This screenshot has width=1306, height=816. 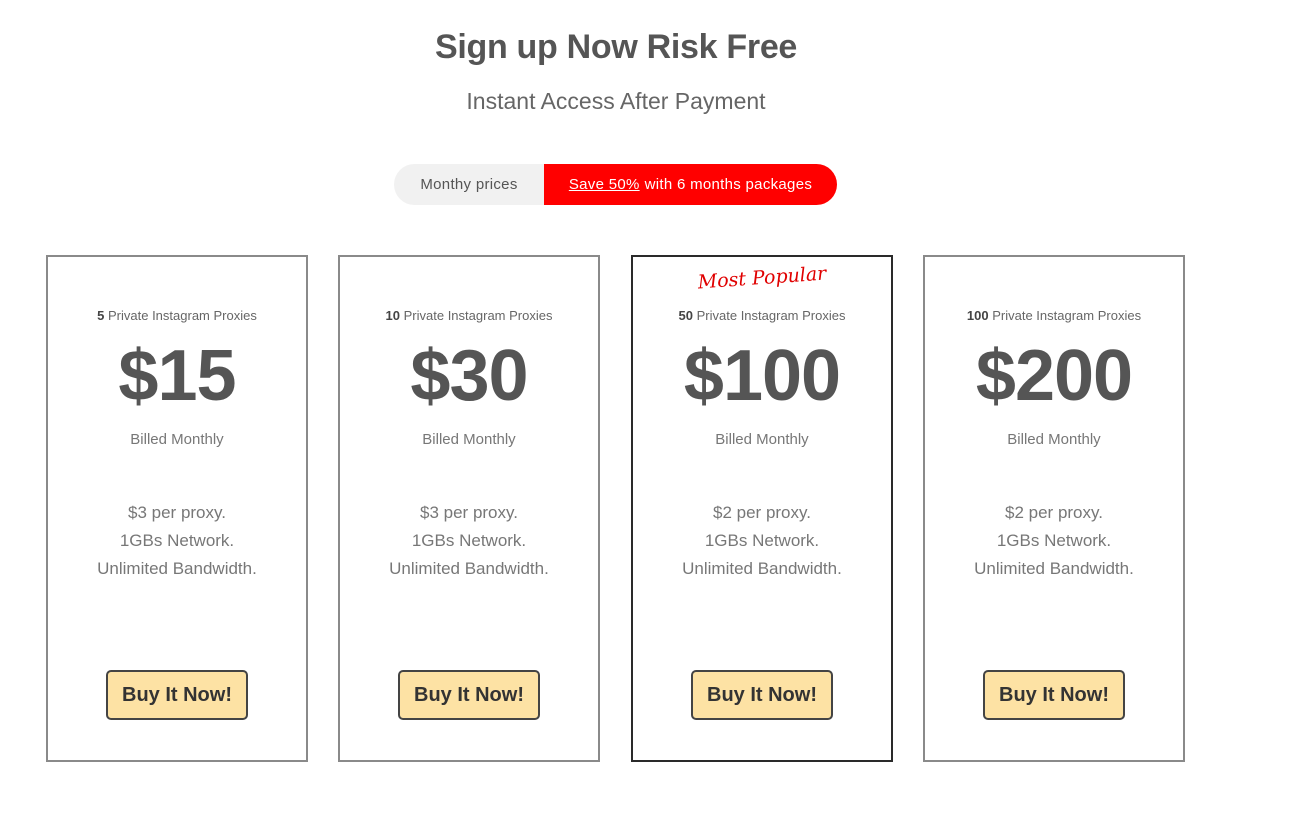 What do you see at coordinates (762, 376) in the screenshot?
I see `plan-price: $100` at bounding box center [762, 376].